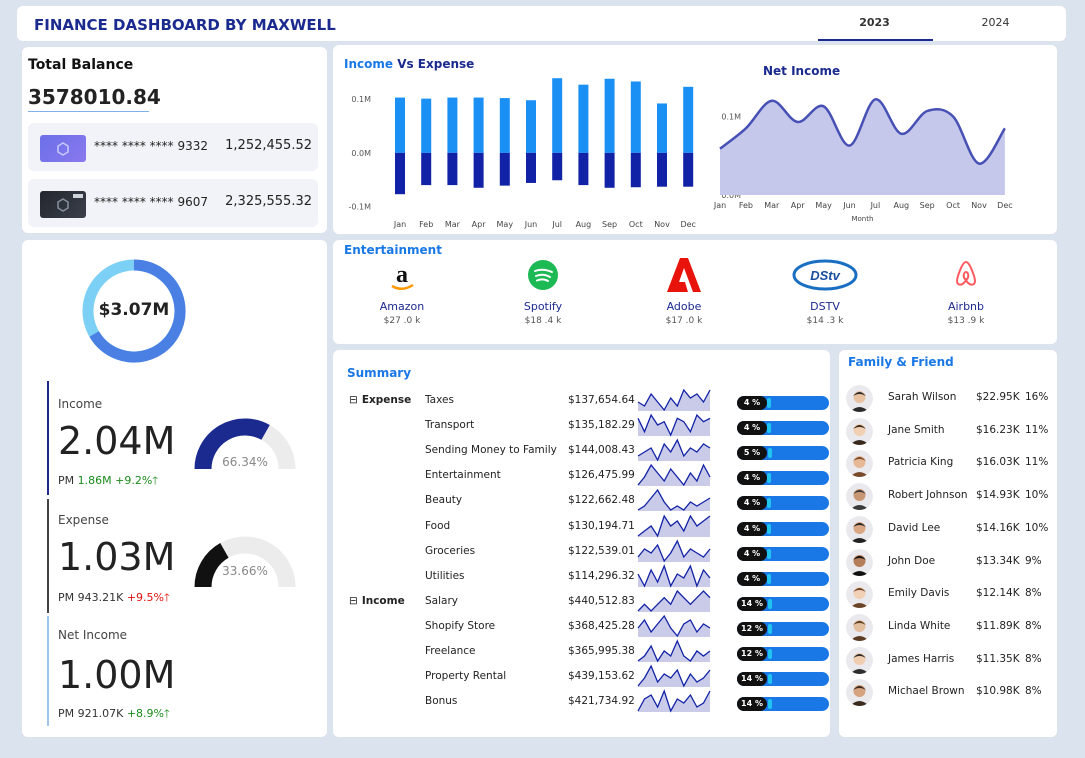  What do you see at coordinates (588, 478) in the screenshot?
I see `summary-row: Entertainment $126,475.99 4 %` at bounding box center [588, 478].